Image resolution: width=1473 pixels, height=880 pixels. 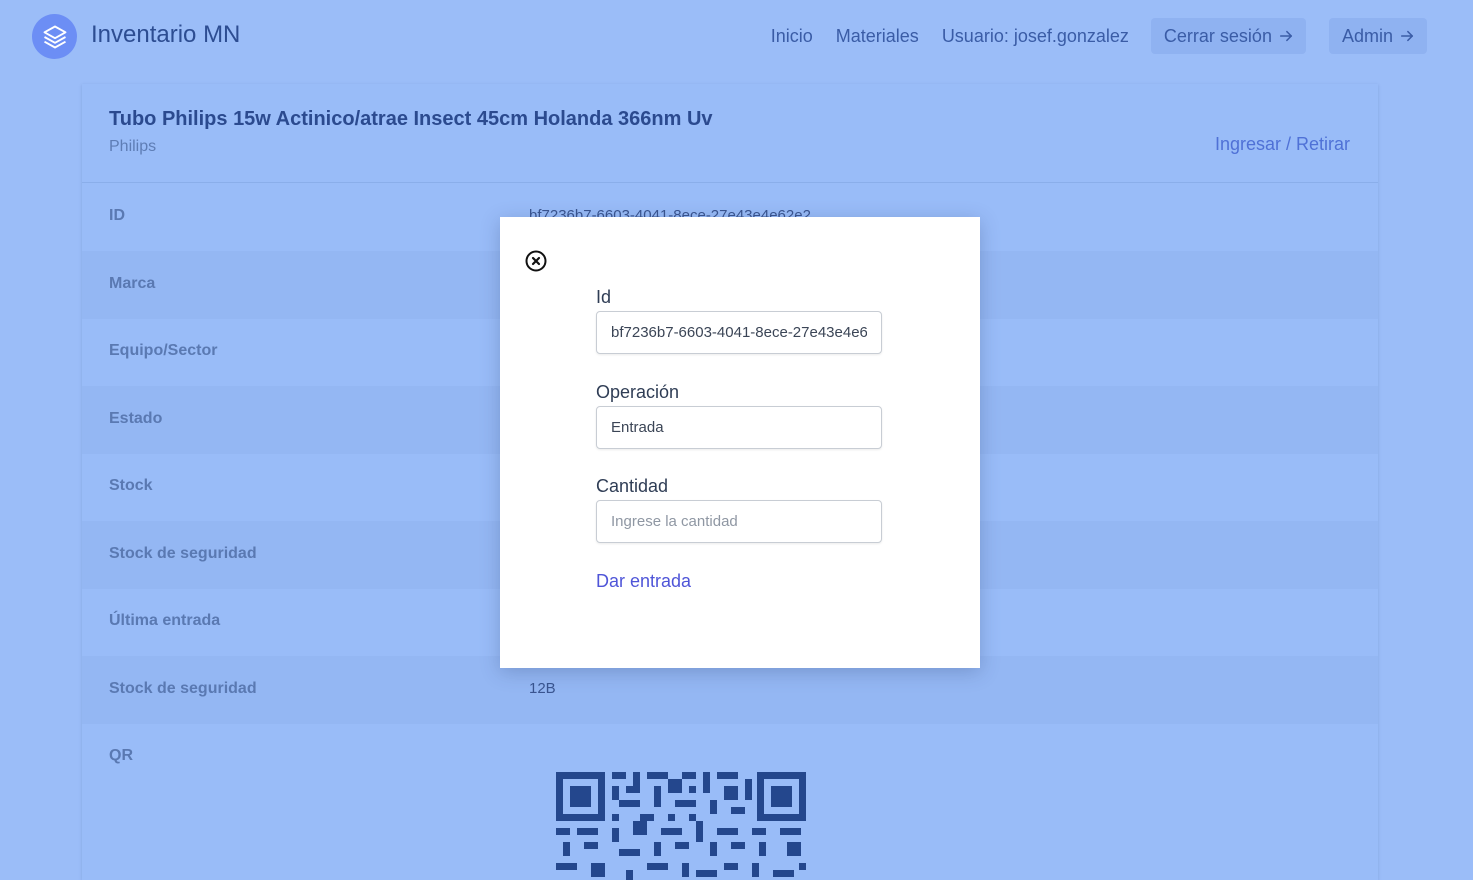 I want to click on admin-button: Admin, so click(x=1377, y=36).